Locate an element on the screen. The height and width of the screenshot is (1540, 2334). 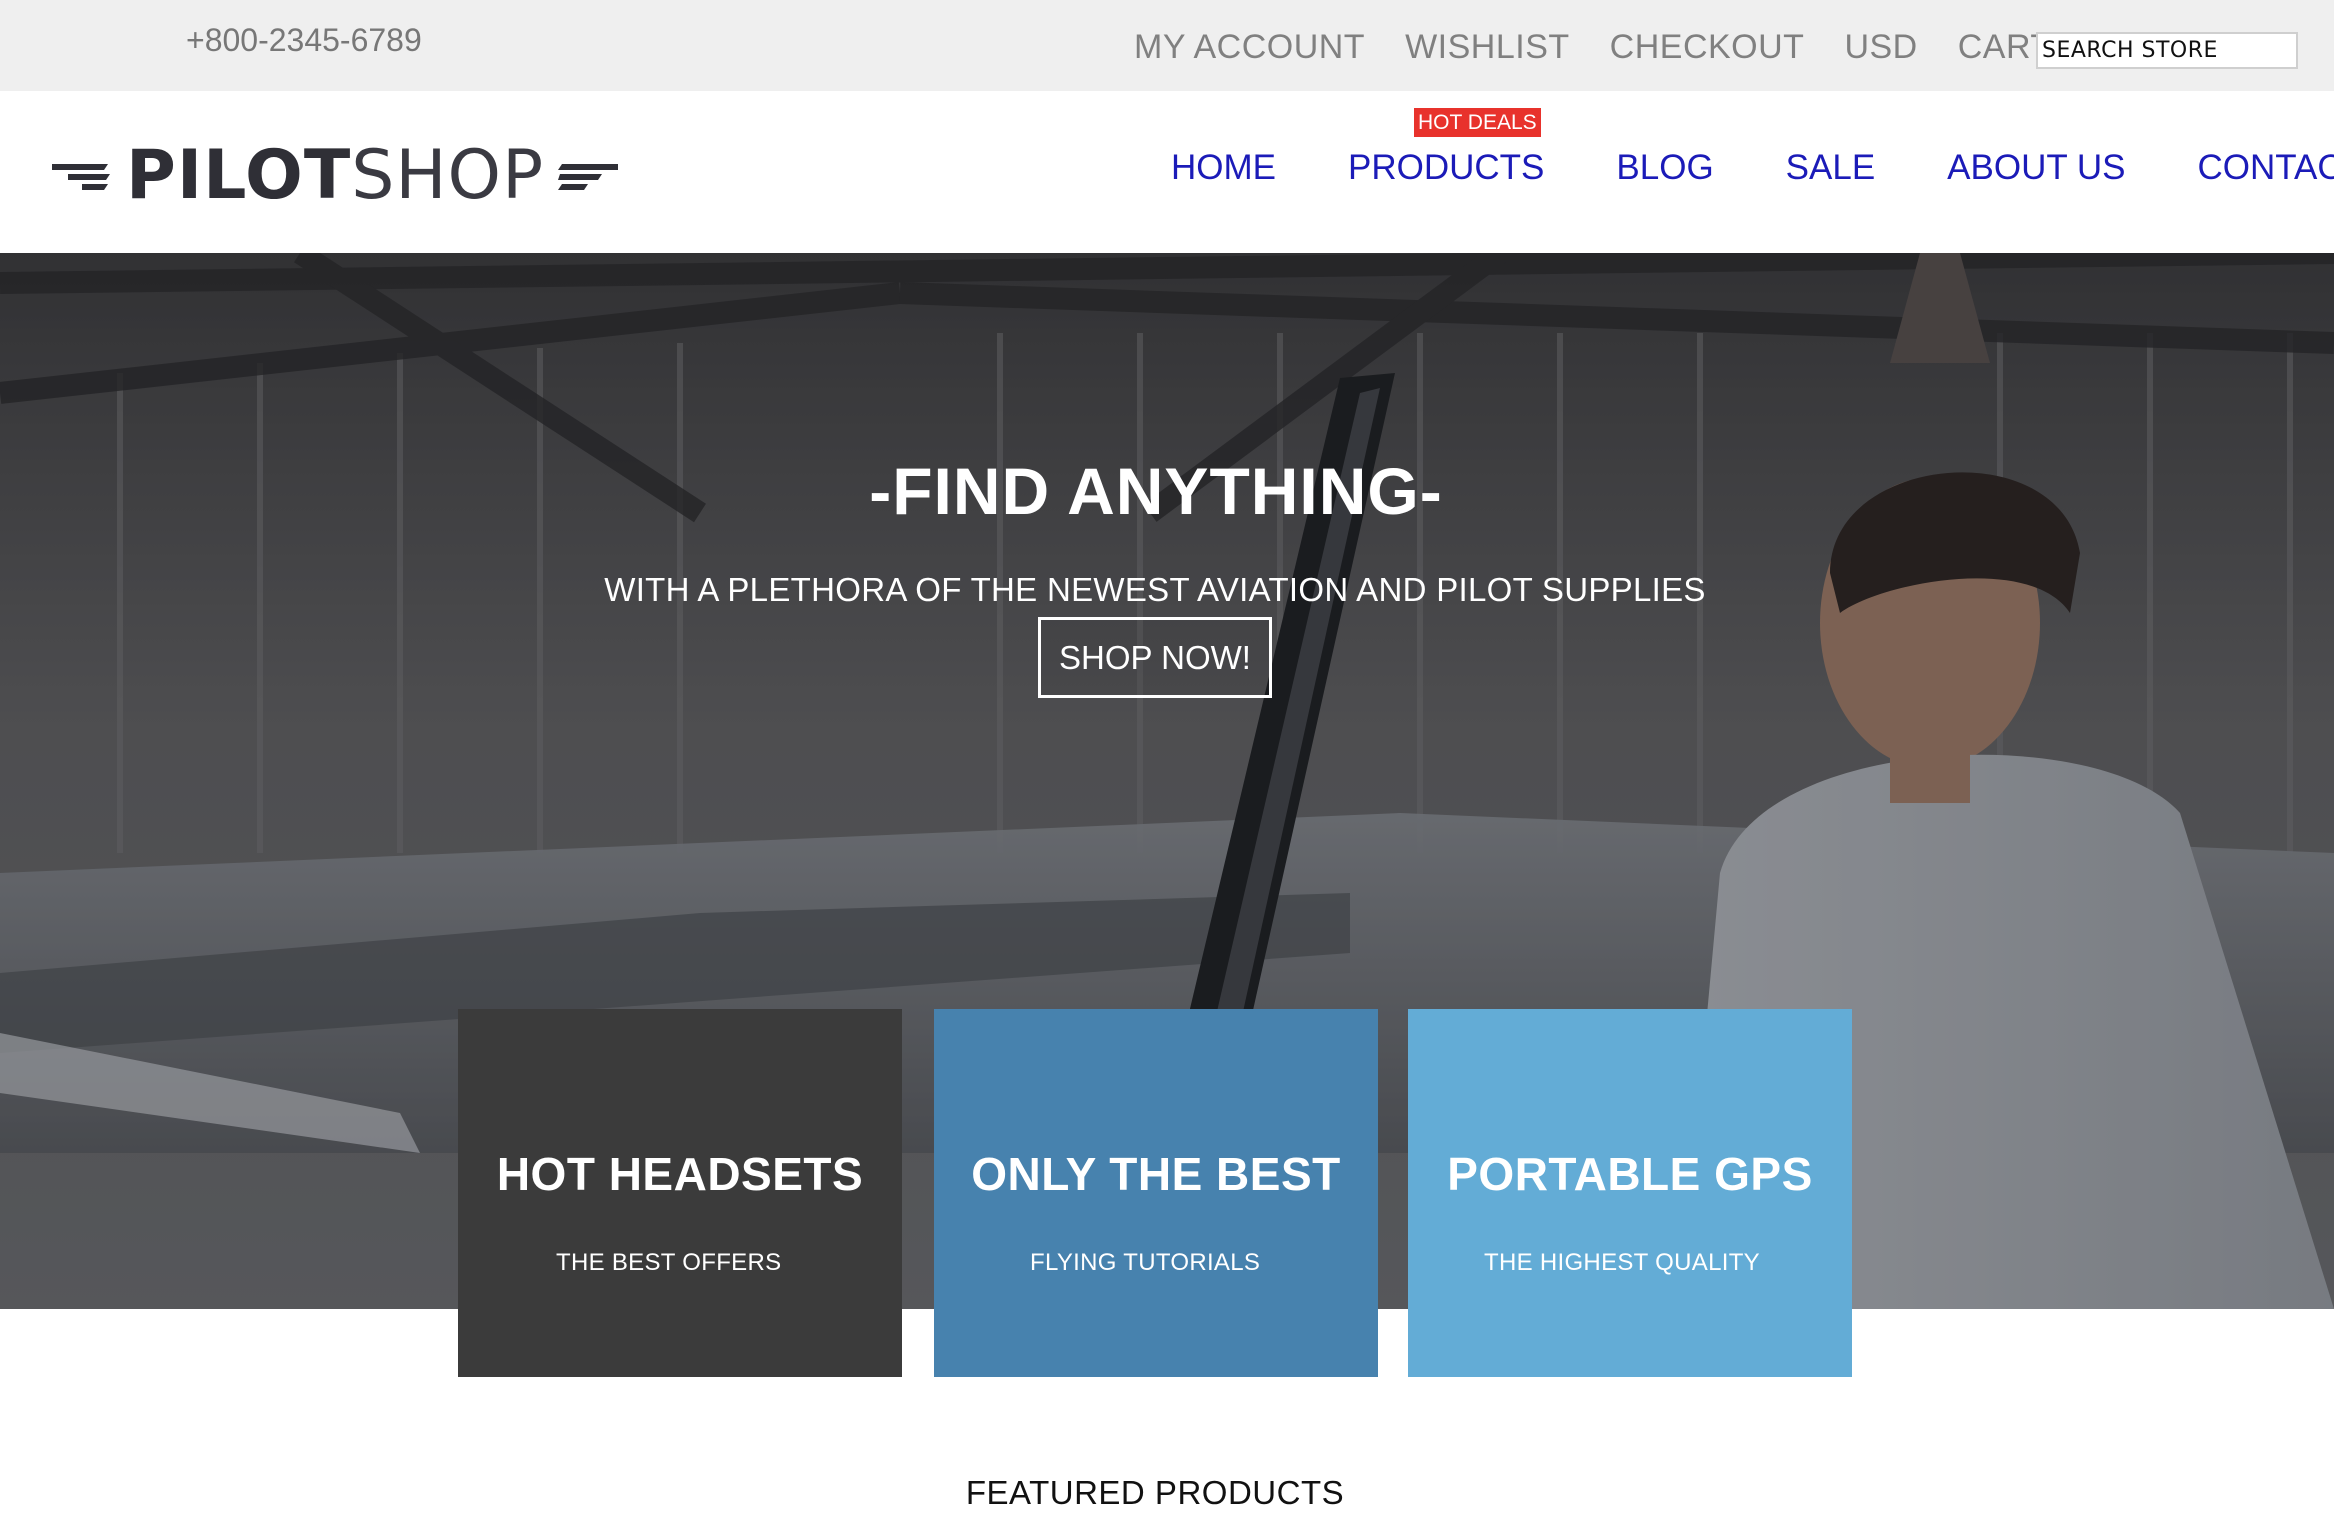
tile-title: PORTABLE GPS is located at coordinates (1630, 1174).